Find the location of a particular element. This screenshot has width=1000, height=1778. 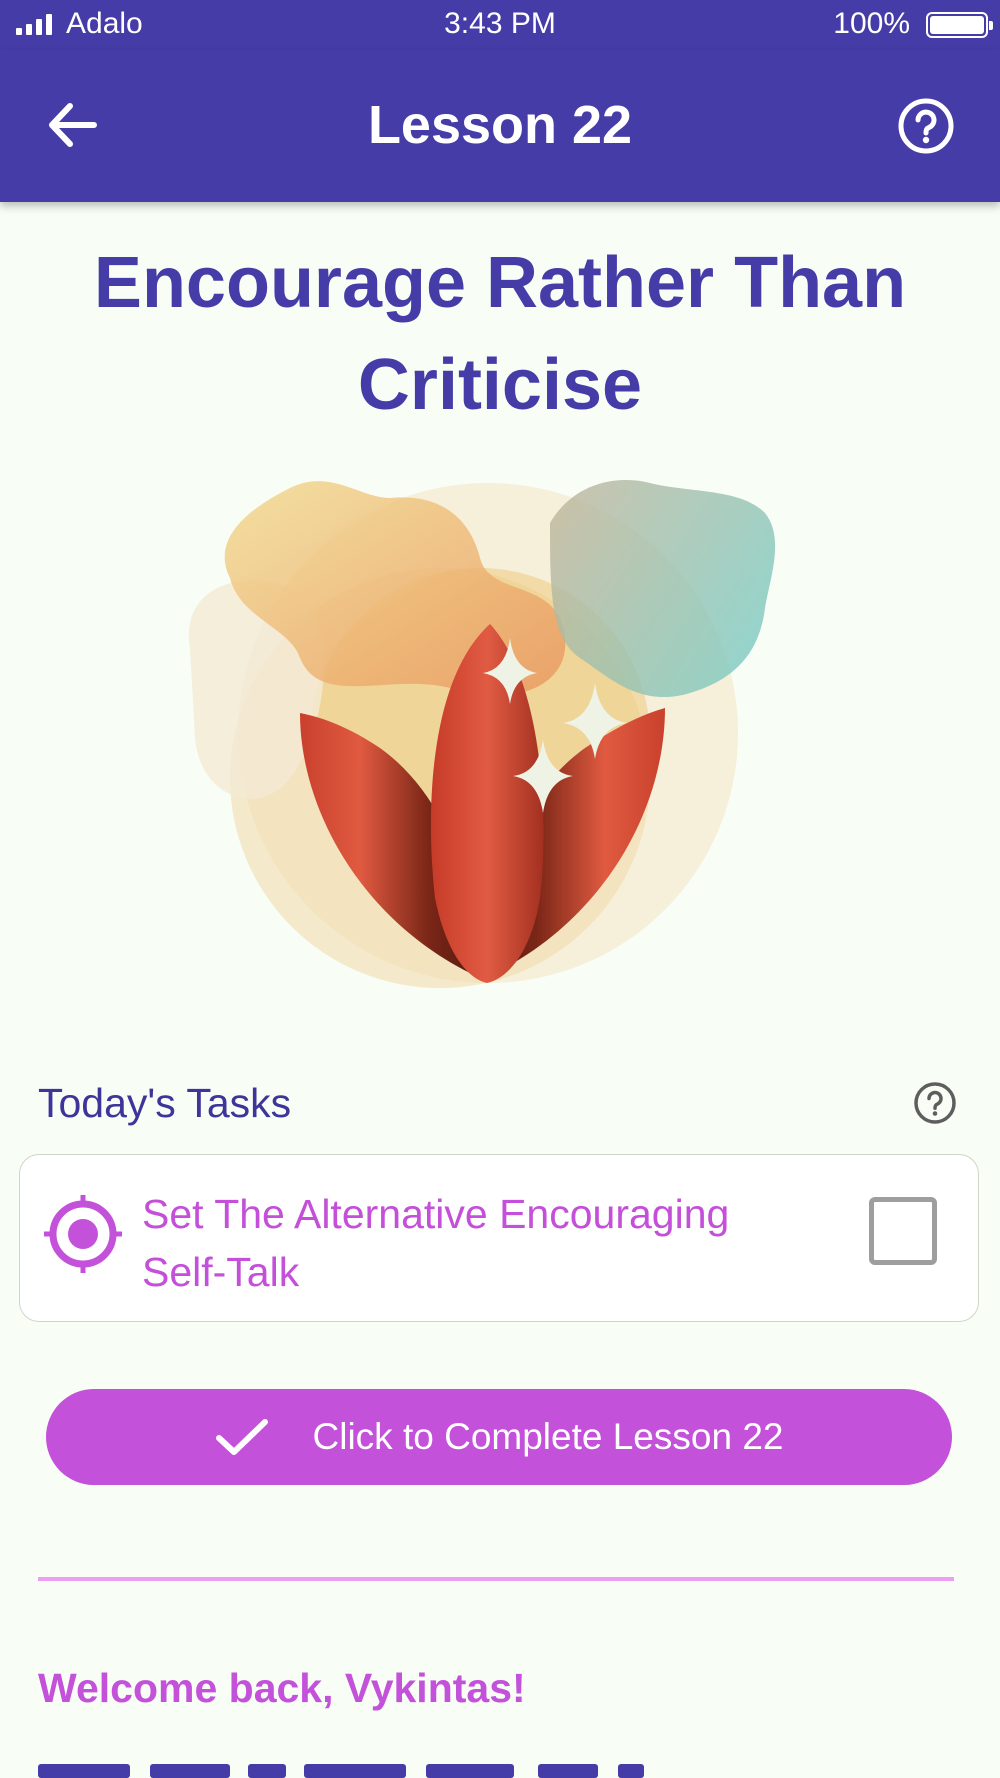

complete-lesson-button: Click to Complete Lesson 22 is located at coordinates (499, 1437).